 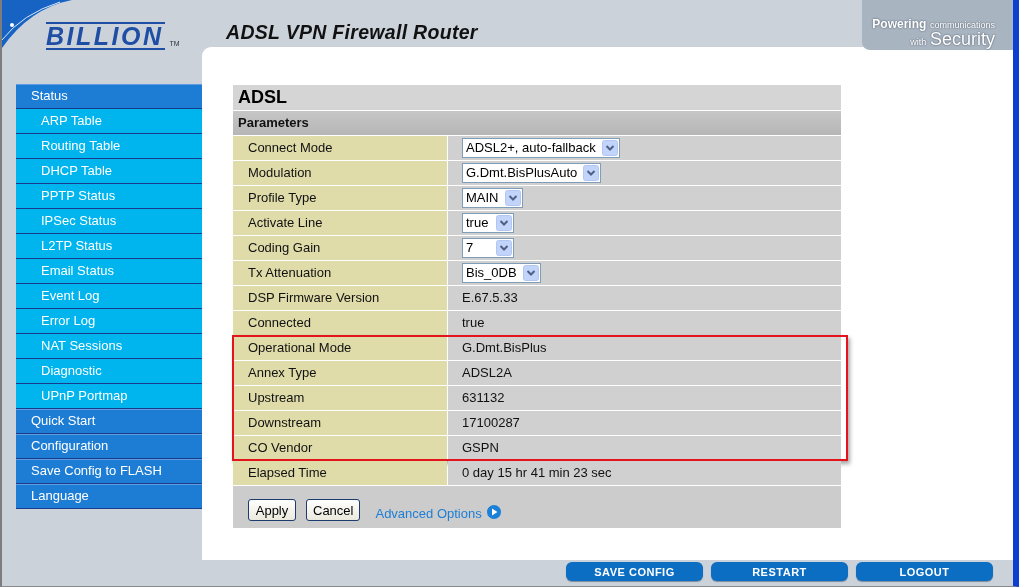 I want to click on play-circle-icon, so click(x=493, y=511).